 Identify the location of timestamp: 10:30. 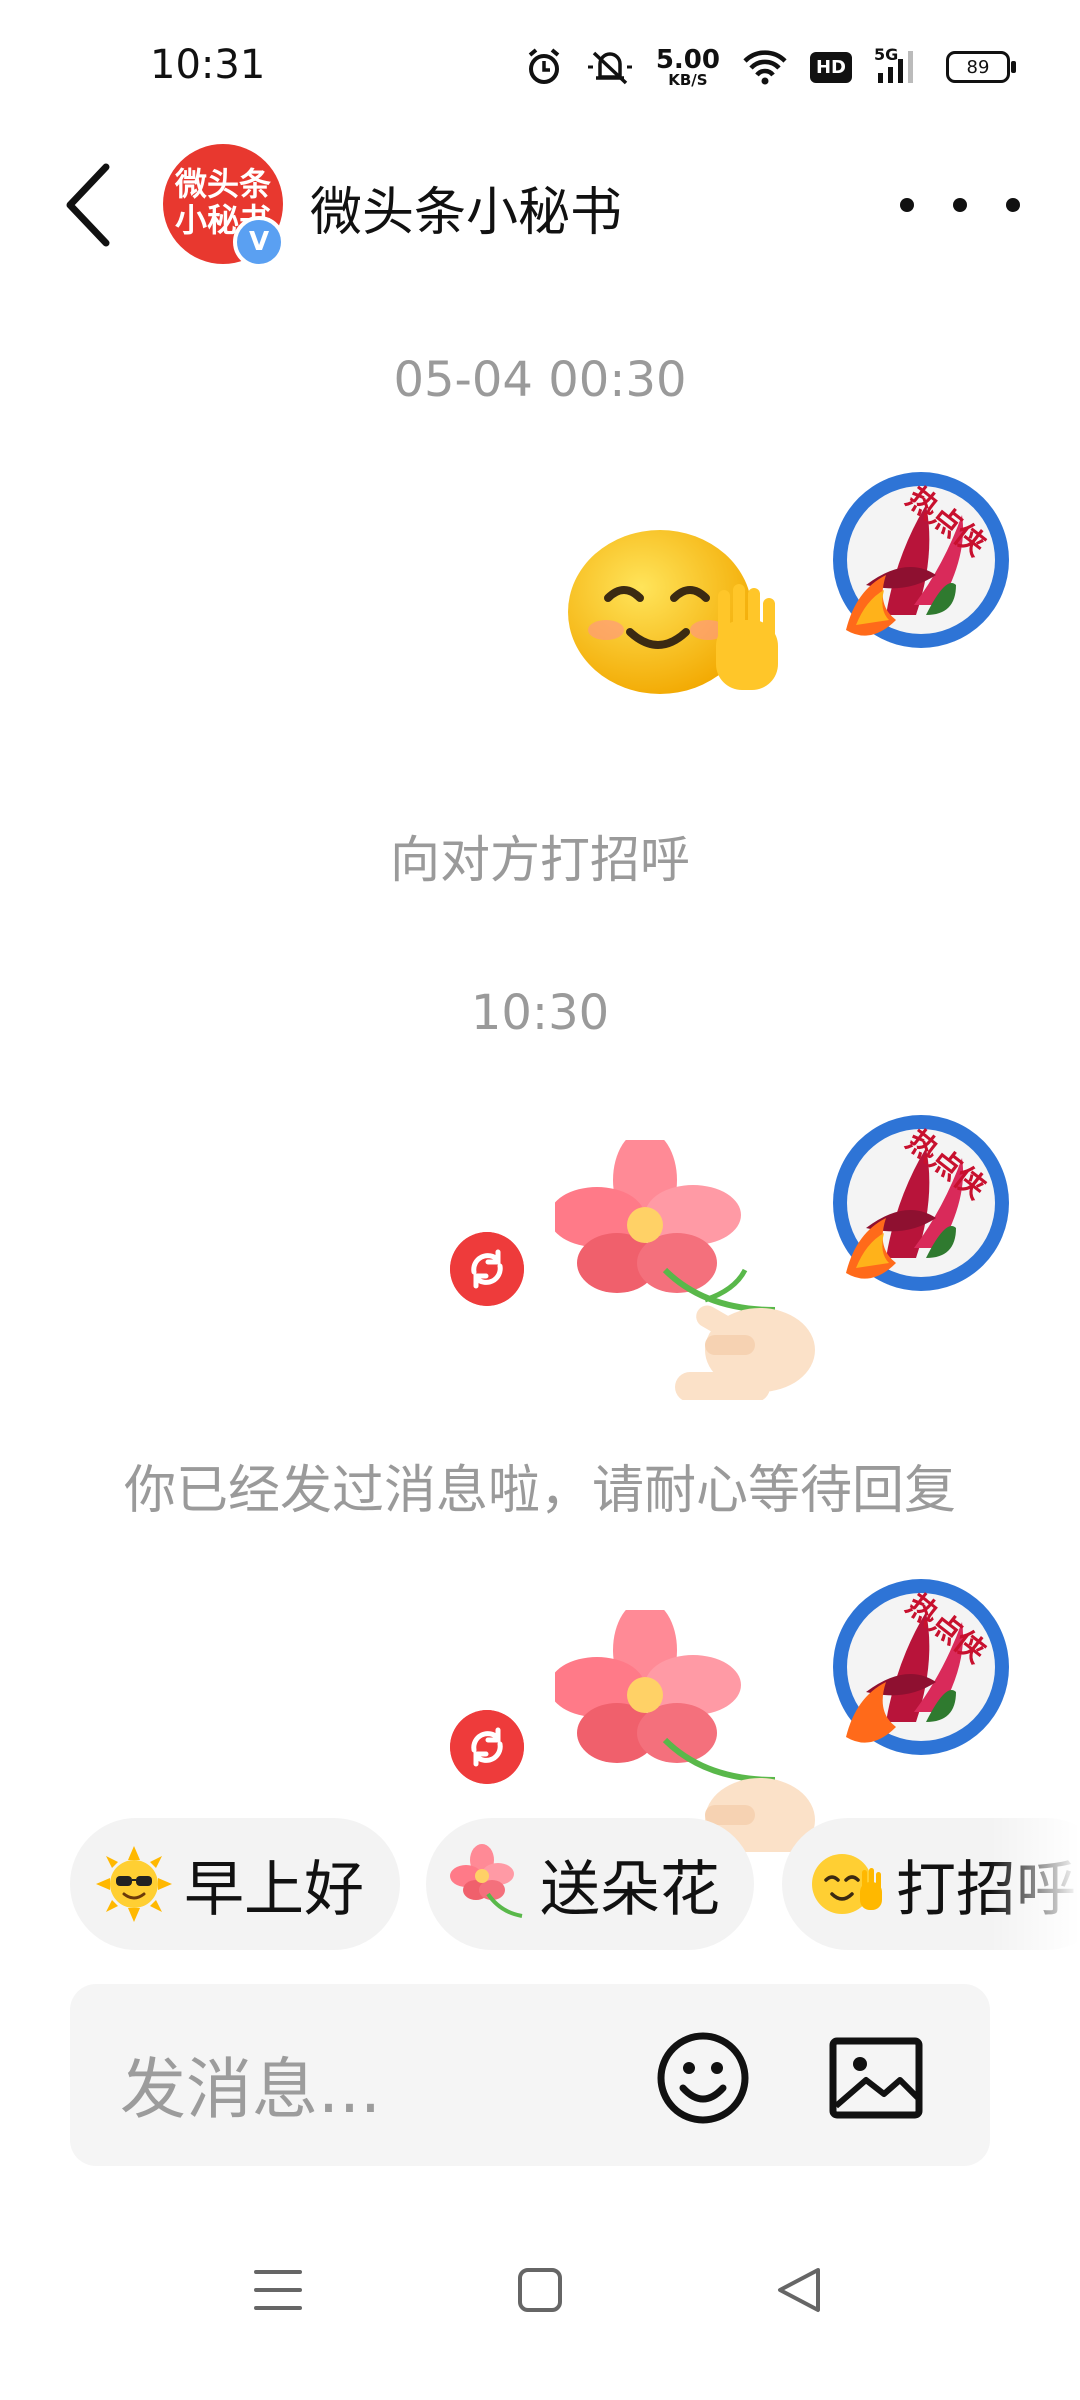
(540, 1013).